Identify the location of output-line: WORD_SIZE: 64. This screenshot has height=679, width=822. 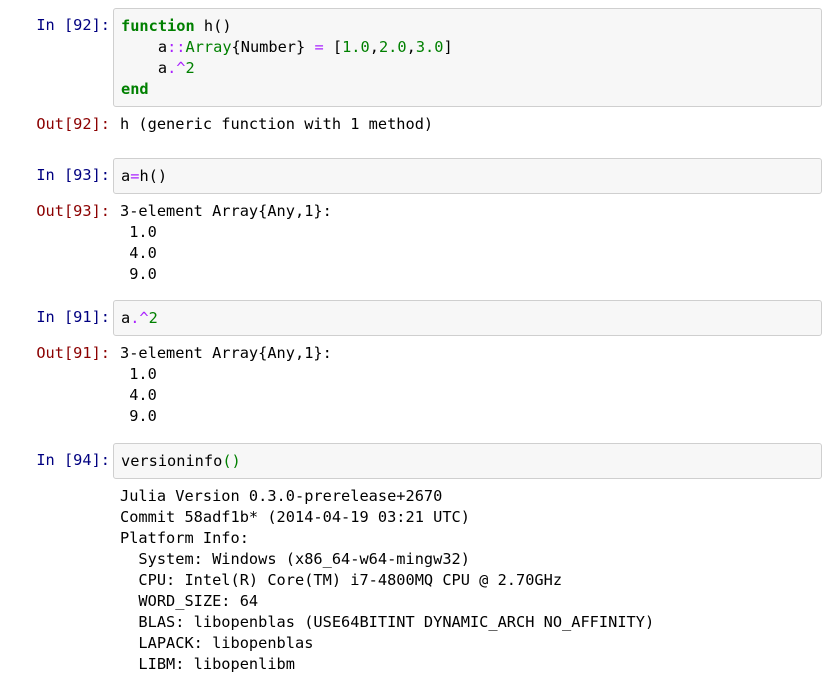
(189, 601).